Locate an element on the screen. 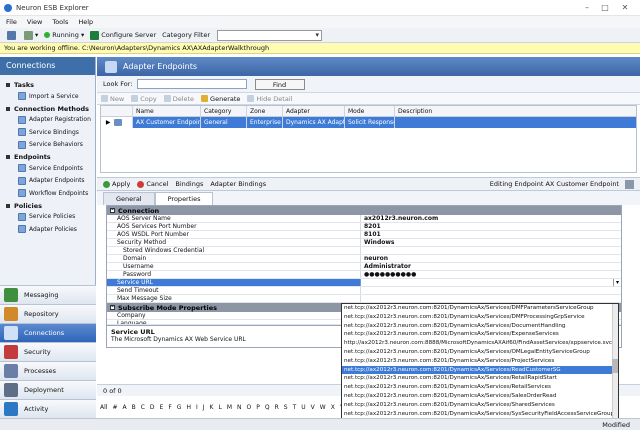  status-button: Running ▾ is located at coordinates (64, 35).